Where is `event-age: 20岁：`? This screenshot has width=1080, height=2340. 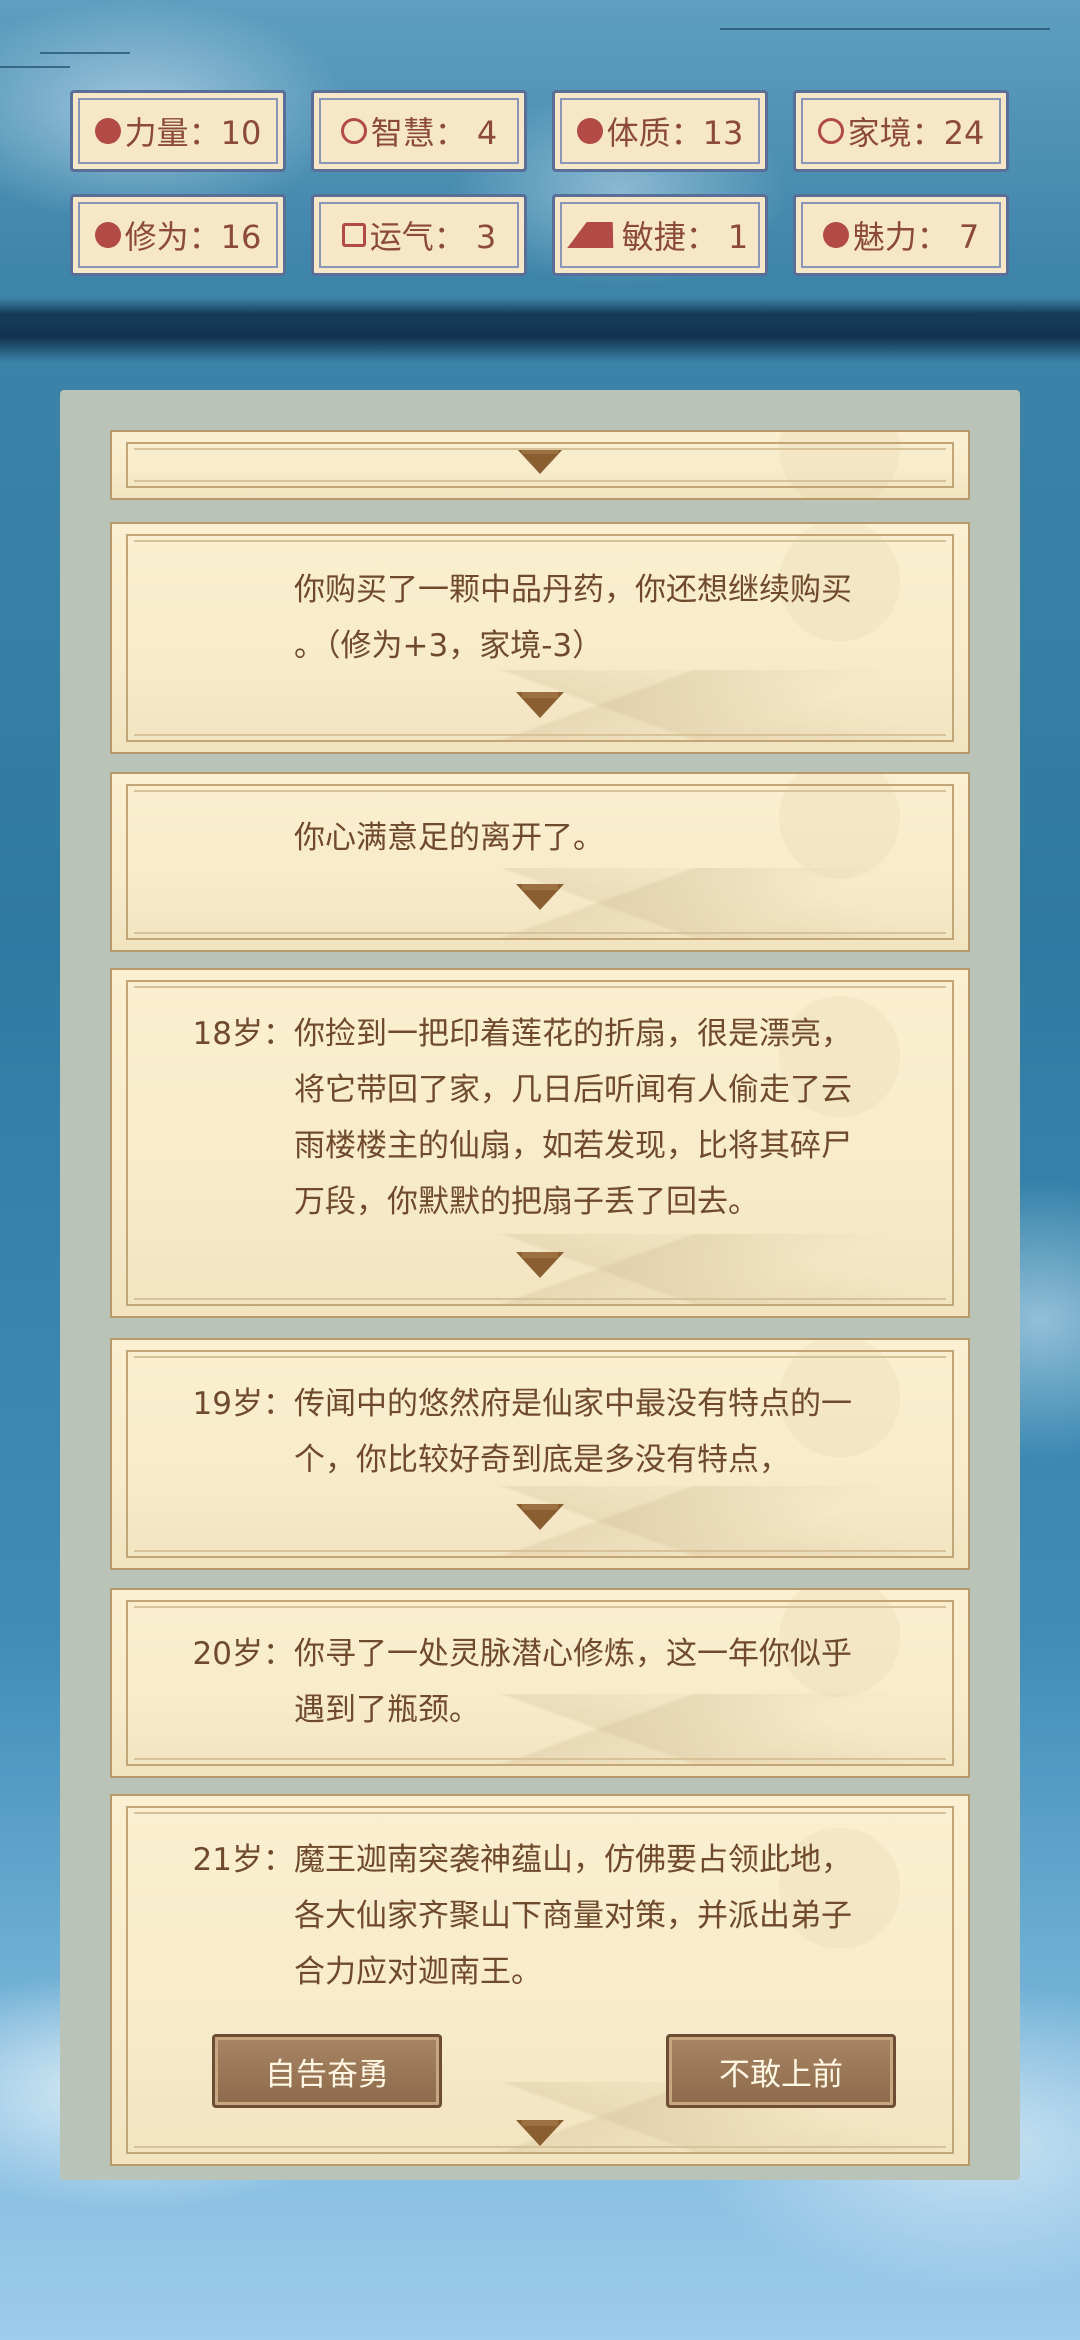
event-age: 20岁： is located at coordinates (243, 1654).